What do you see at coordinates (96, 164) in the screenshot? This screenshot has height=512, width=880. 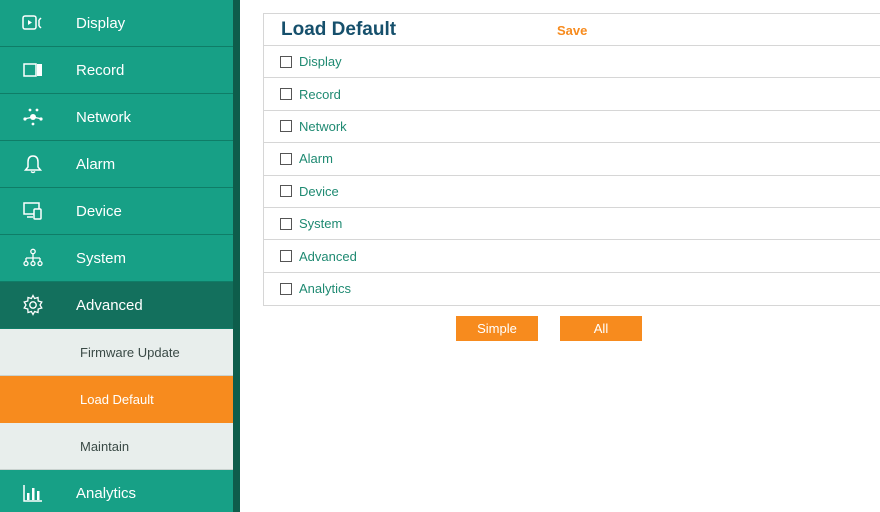 I see `sidebar-item-label: Alarm` at bounding box center [96, 164].